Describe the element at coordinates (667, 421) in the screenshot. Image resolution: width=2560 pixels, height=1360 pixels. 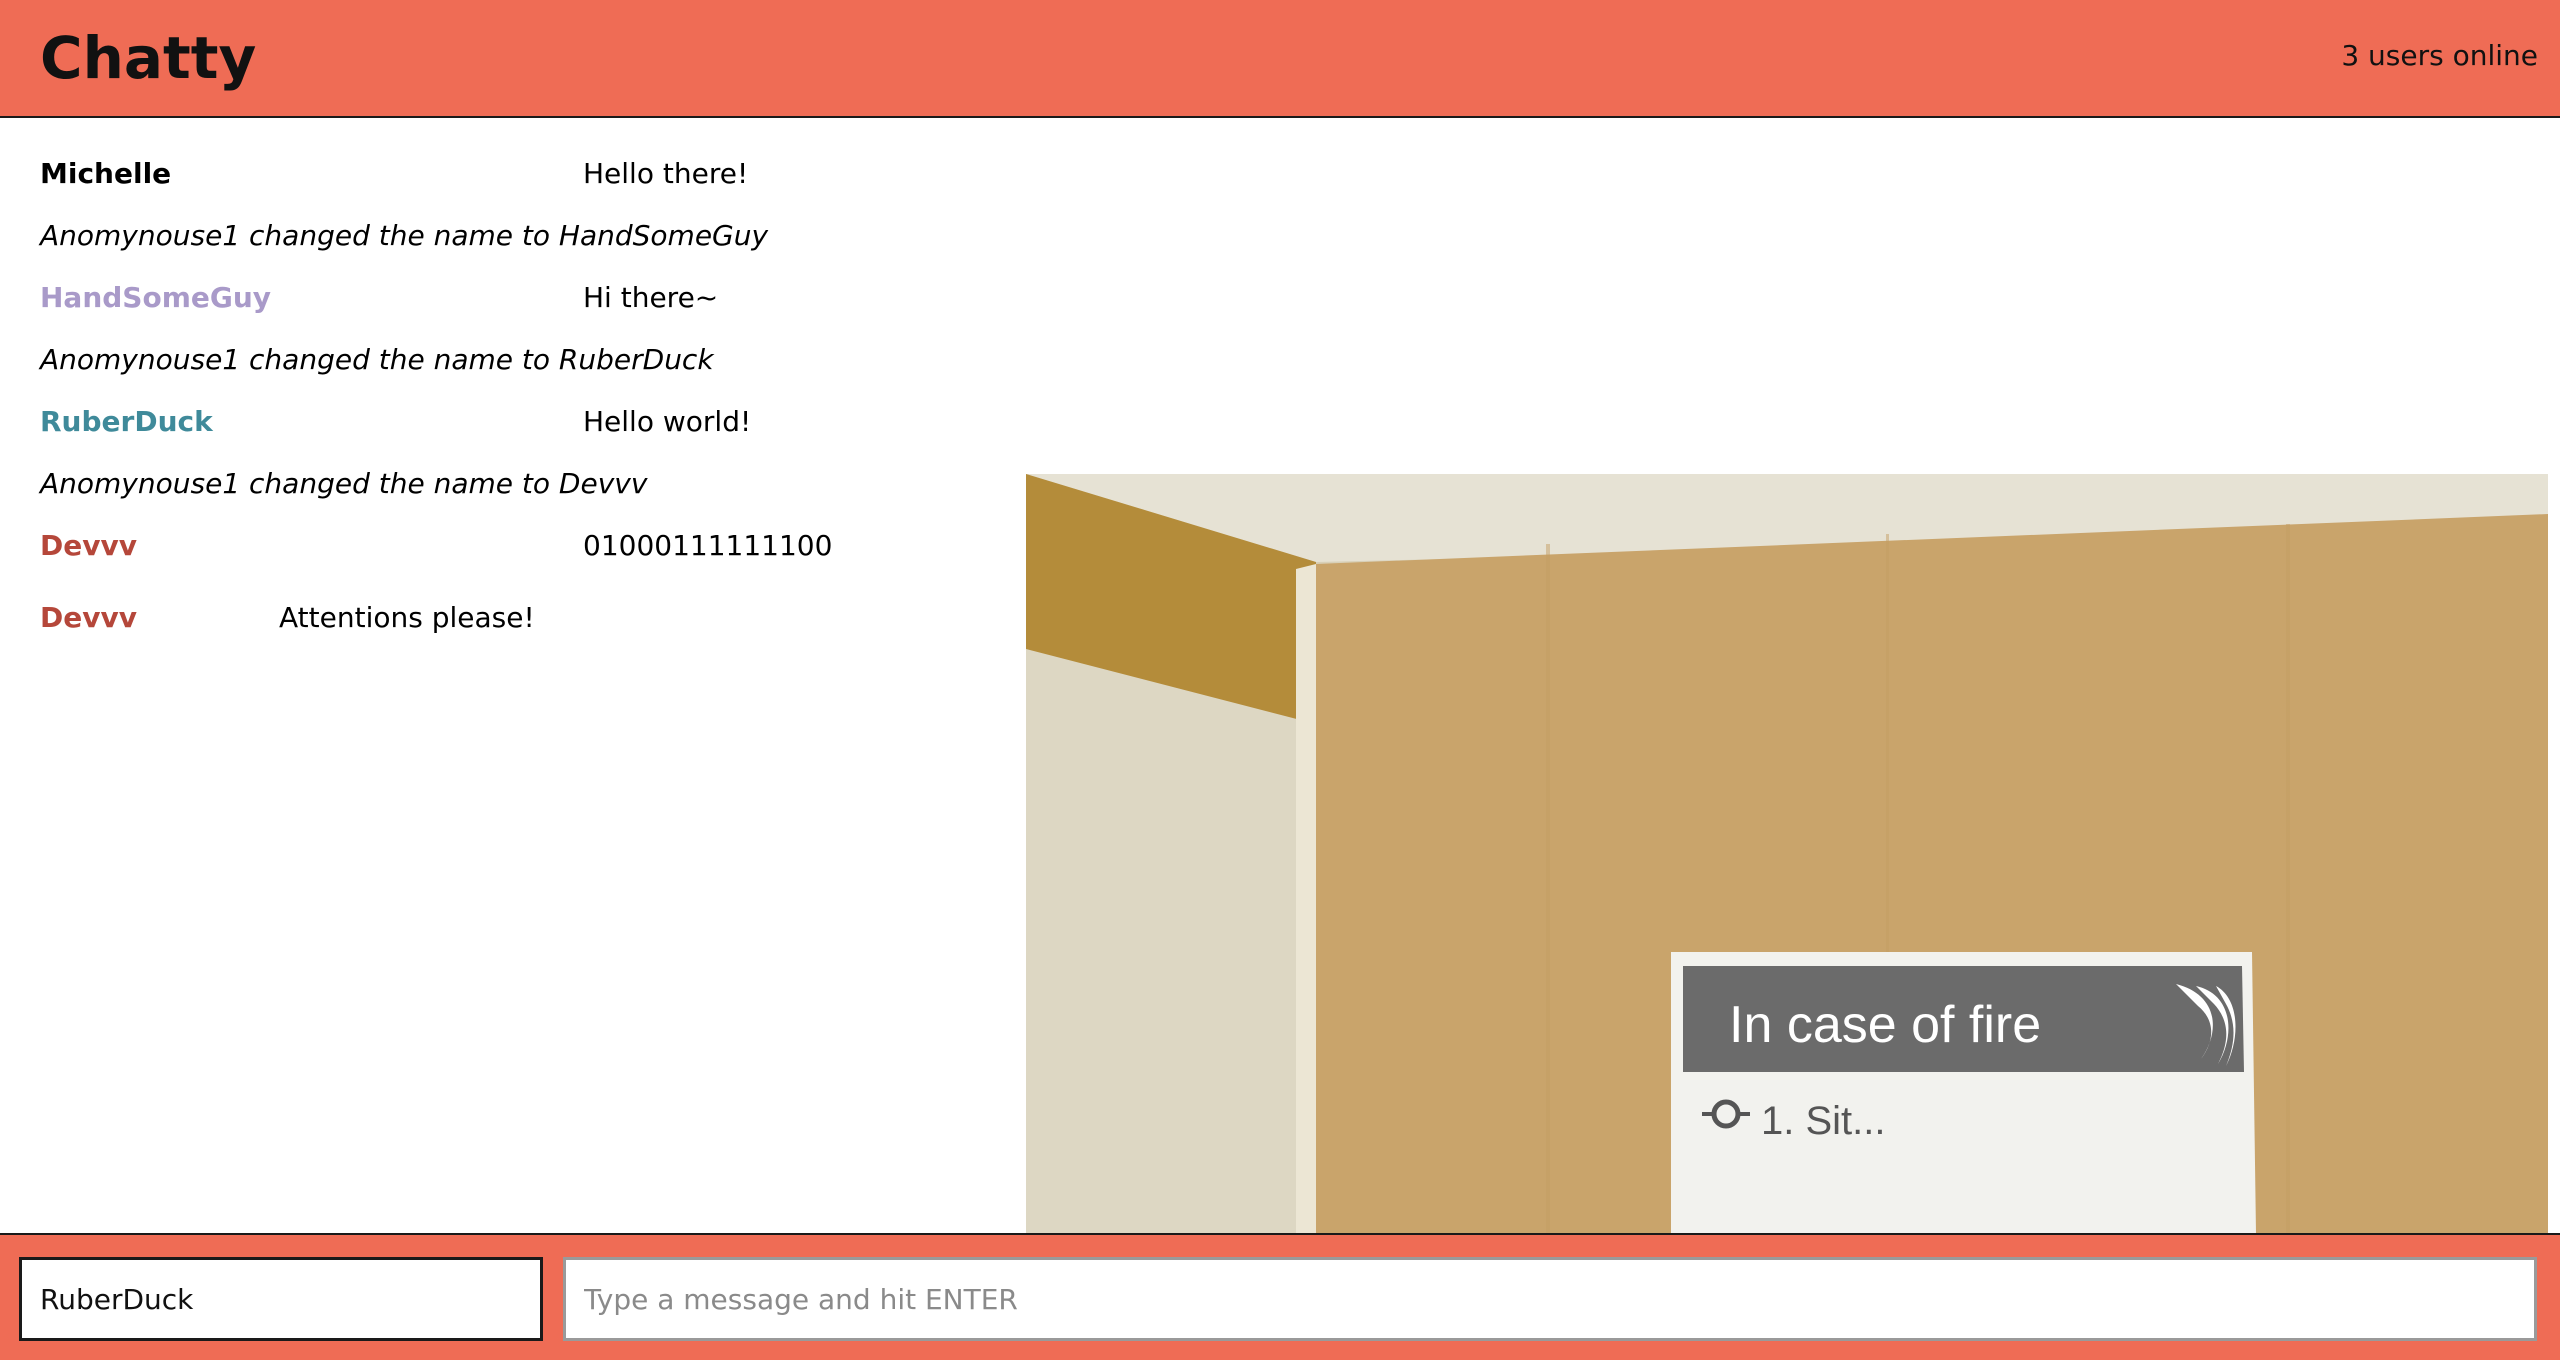
I see `message-content: Hello world!` at that location.